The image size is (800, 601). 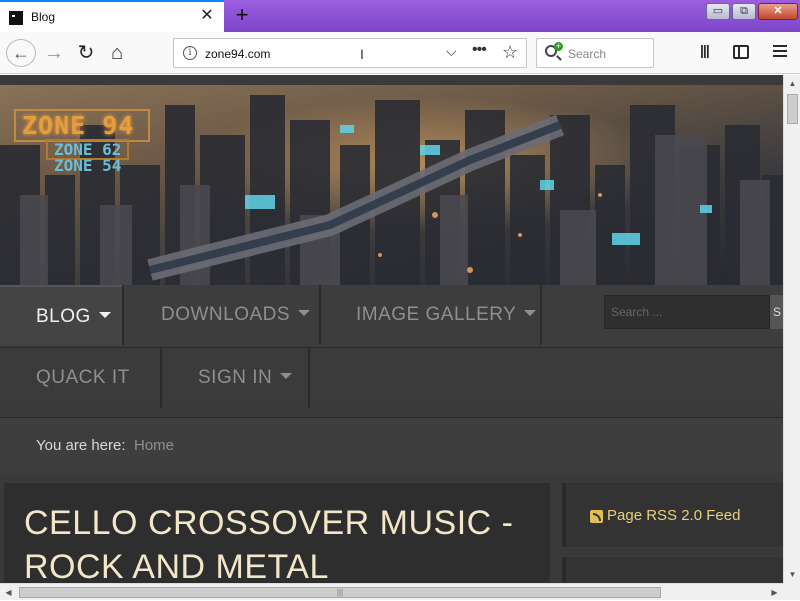 What do you see at coordinates (279, 542) in the screenshot?
I see `article-title: CELLO CROSSOVER MUSIC - ROCK AND METAL` at bounding box center [279, 542].